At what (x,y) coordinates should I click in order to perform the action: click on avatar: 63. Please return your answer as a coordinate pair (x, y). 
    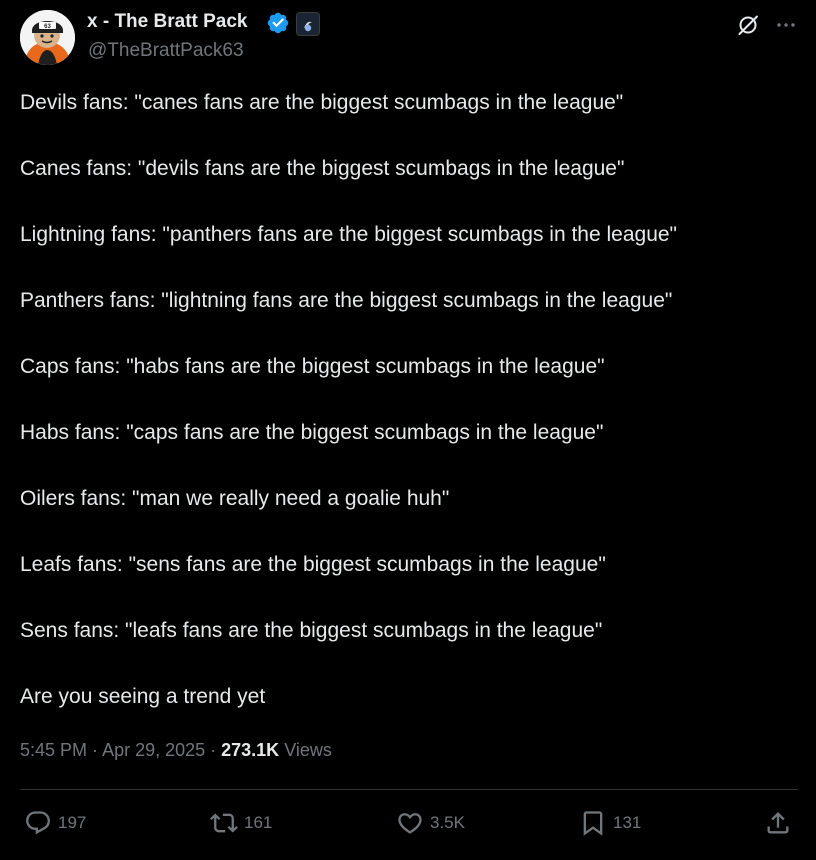
    Looking at the image, I should click on (47, 37).